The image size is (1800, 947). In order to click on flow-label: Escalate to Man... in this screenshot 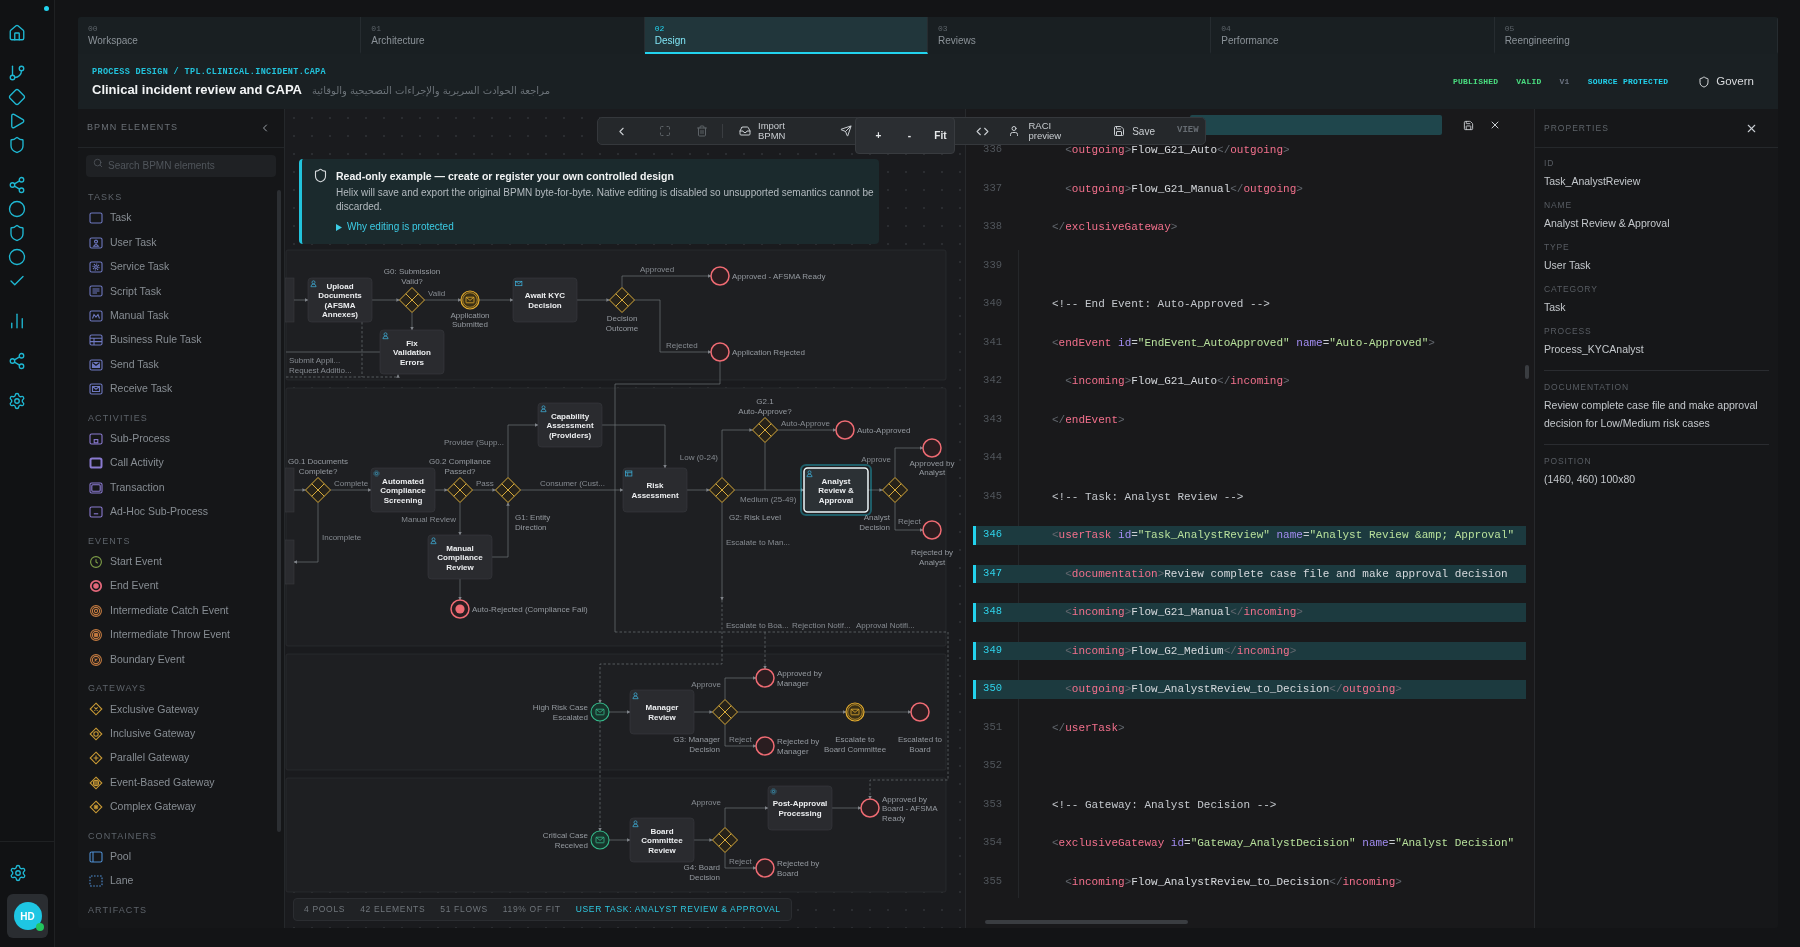, I will do `click(758, 542)`.